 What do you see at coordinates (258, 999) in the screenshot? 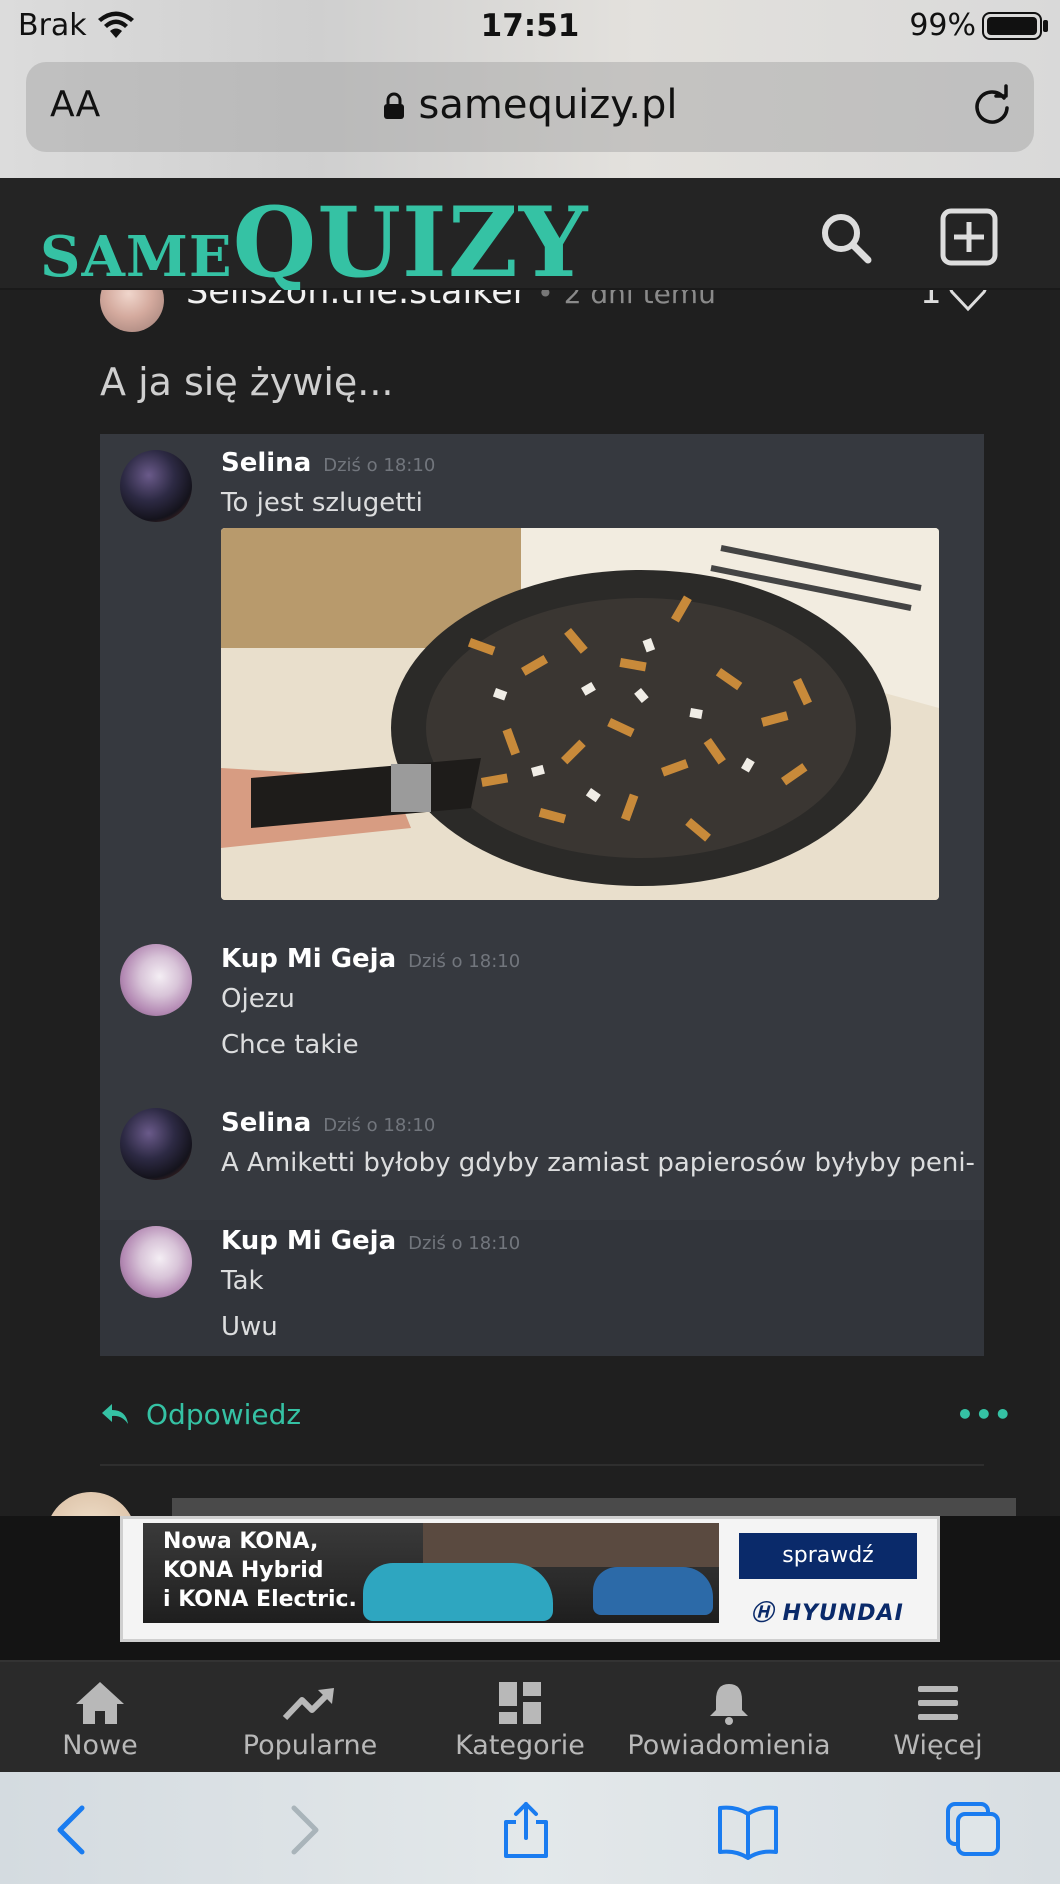
I see `chat-line: Ojezu` at bounding box center [258, 999].